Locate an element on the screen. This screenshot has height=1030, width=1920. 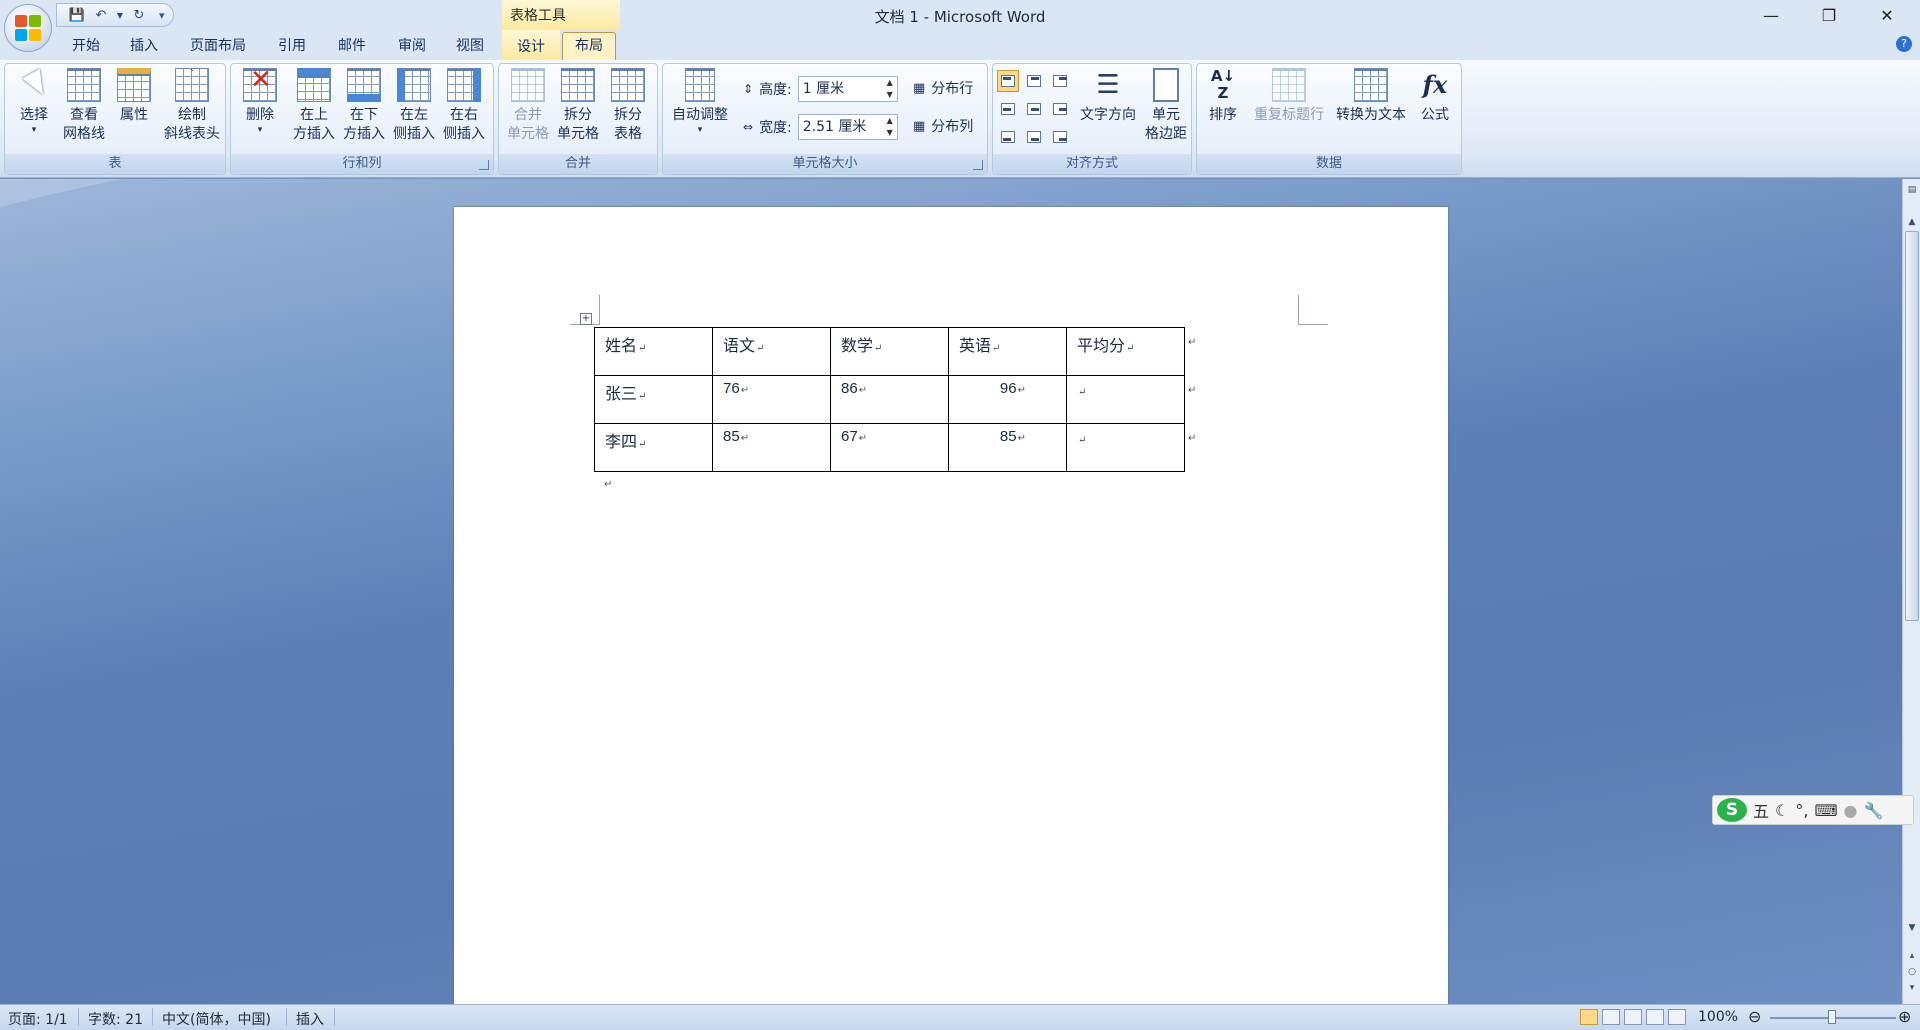
scroll-thumb is located at coordinates (1912, 426).